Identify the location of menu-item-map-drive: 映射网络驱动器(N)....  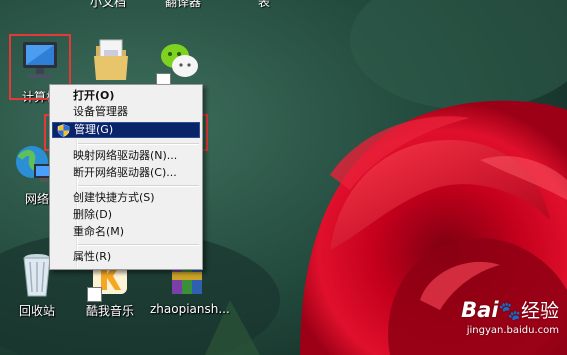
(126, 156).